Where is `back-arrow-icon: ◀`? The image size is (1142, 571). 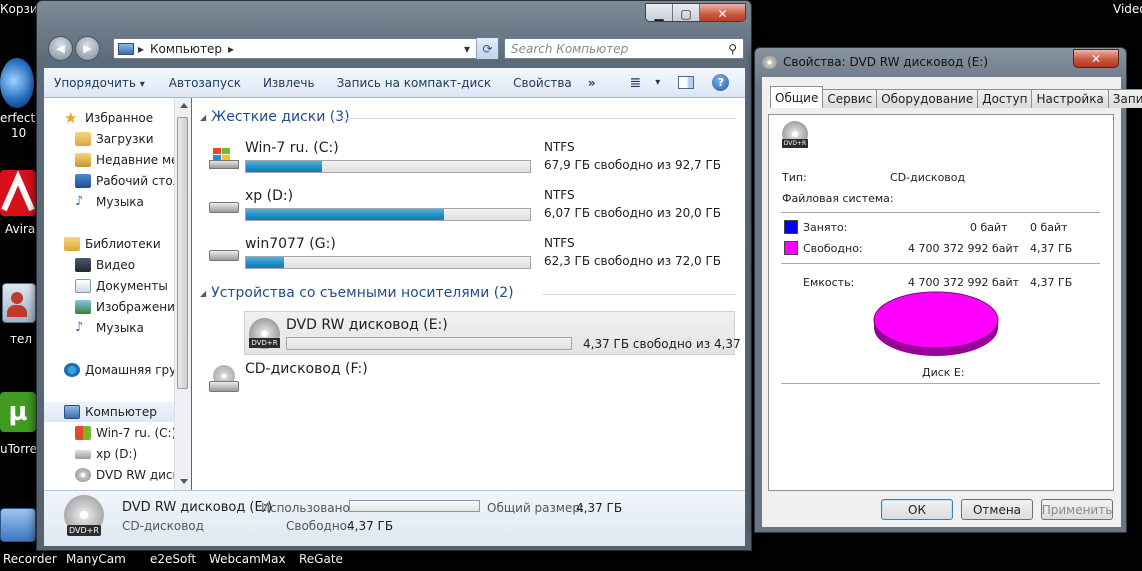
back-arrow-icon: ◀ is located at coordinates (60, 48).